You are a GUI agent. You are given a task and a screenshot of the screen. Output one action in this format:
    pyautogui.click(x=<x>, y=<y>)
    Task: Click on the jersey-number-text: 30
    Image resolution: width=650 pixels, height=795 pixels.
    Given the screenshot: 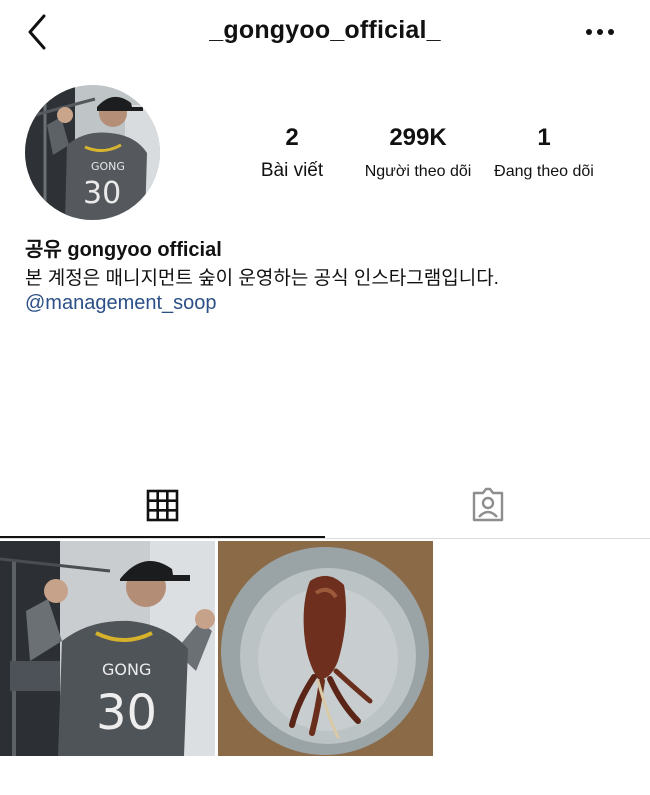 What is the action you would take?
    pyautogui.click(x=126, y=713)
    